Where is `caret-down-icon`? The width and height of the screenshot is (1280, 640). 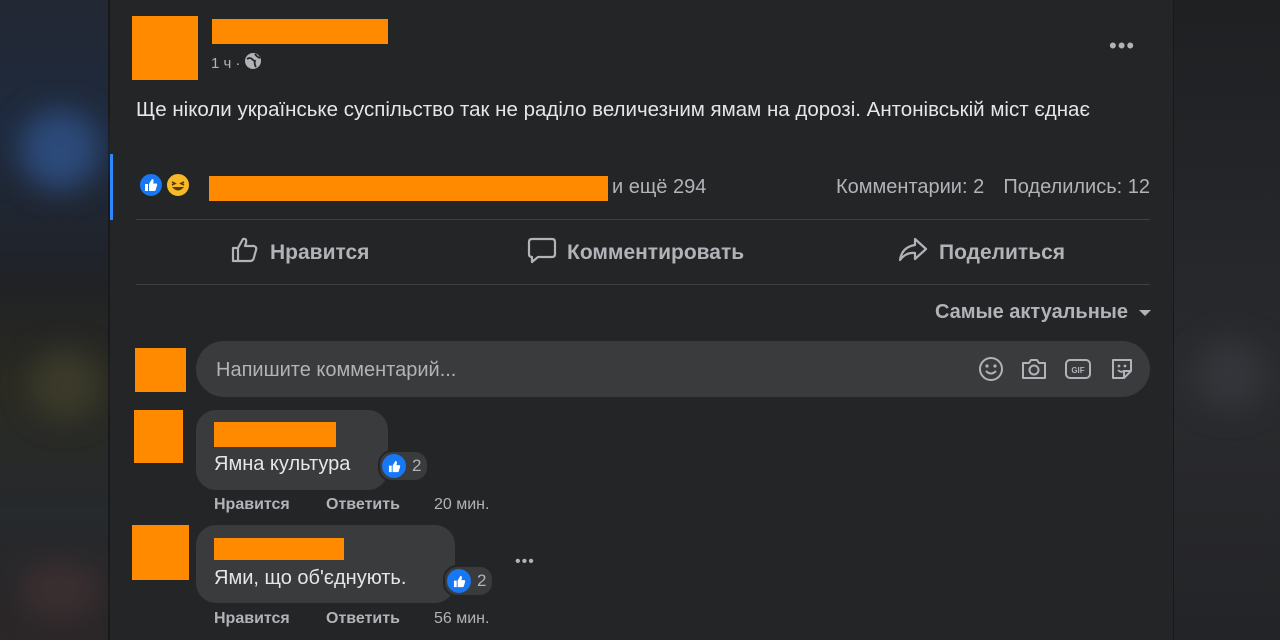
caret-down-icon is located at coordinates (1145, 312).